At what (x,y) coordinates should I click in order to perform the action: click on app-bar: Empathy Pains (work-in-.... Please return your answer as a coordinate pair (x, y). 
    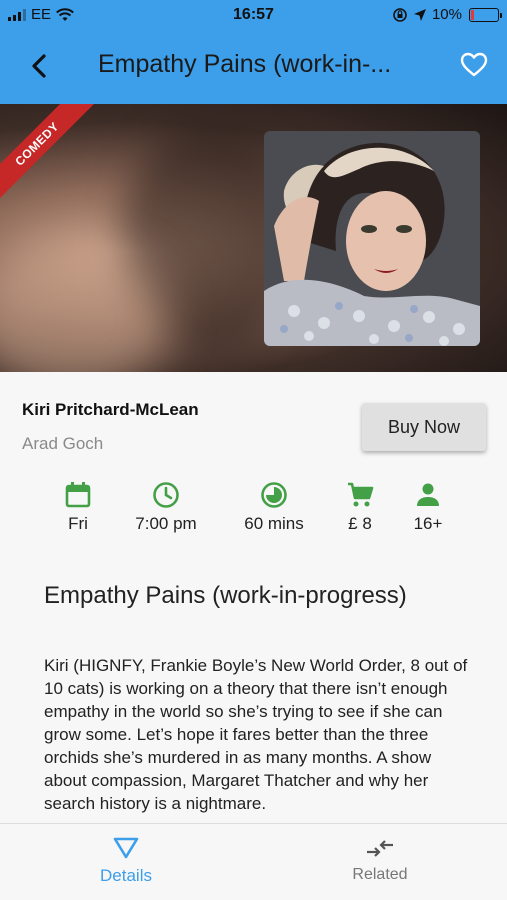
    Looking at the image, I should click on (253, 66).